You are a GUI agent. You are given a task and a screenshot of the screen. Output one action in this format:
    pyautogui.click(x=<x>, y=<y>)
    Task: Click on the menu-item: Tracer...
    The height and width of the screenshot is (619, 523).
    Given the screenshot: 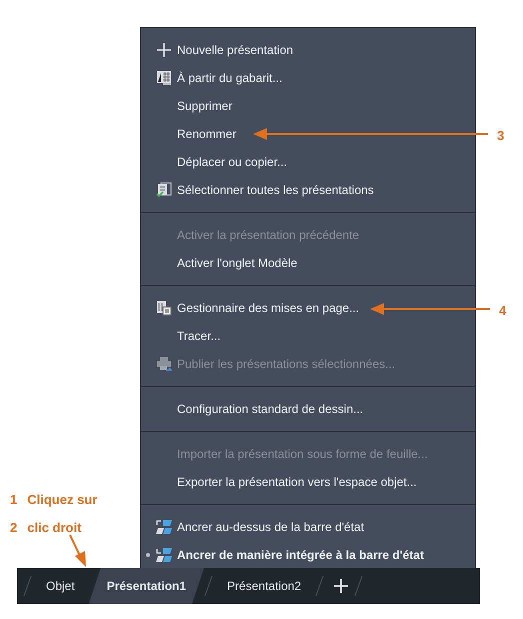 What is the action you would take?
    pyautogui.click(x=308, y=336)
    